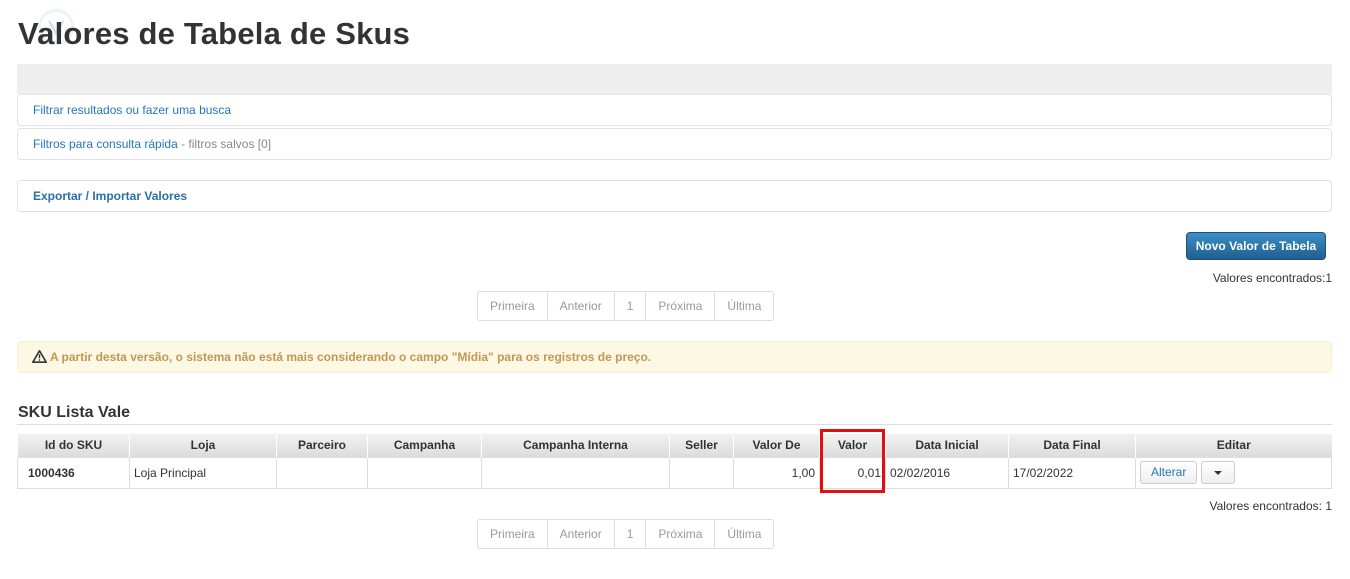 Image resolution: width=1350 pixels, height=579 pixels. I want to click on col-header-campanha: Campanha, so click(424, 445).